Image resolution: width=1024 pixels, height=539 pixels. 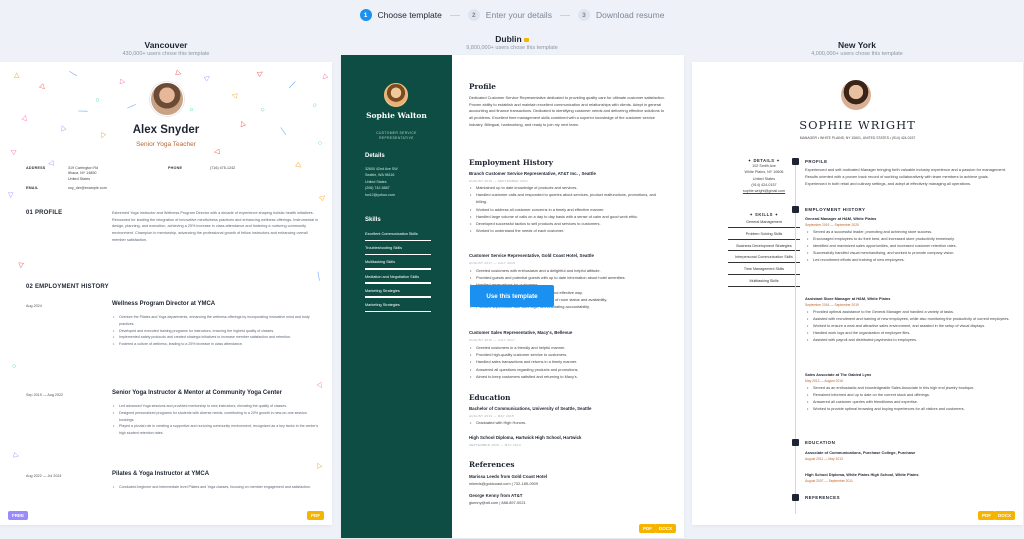 I want to click on detail-line: hw12@yohoo.com, so click(x=380, y=194).